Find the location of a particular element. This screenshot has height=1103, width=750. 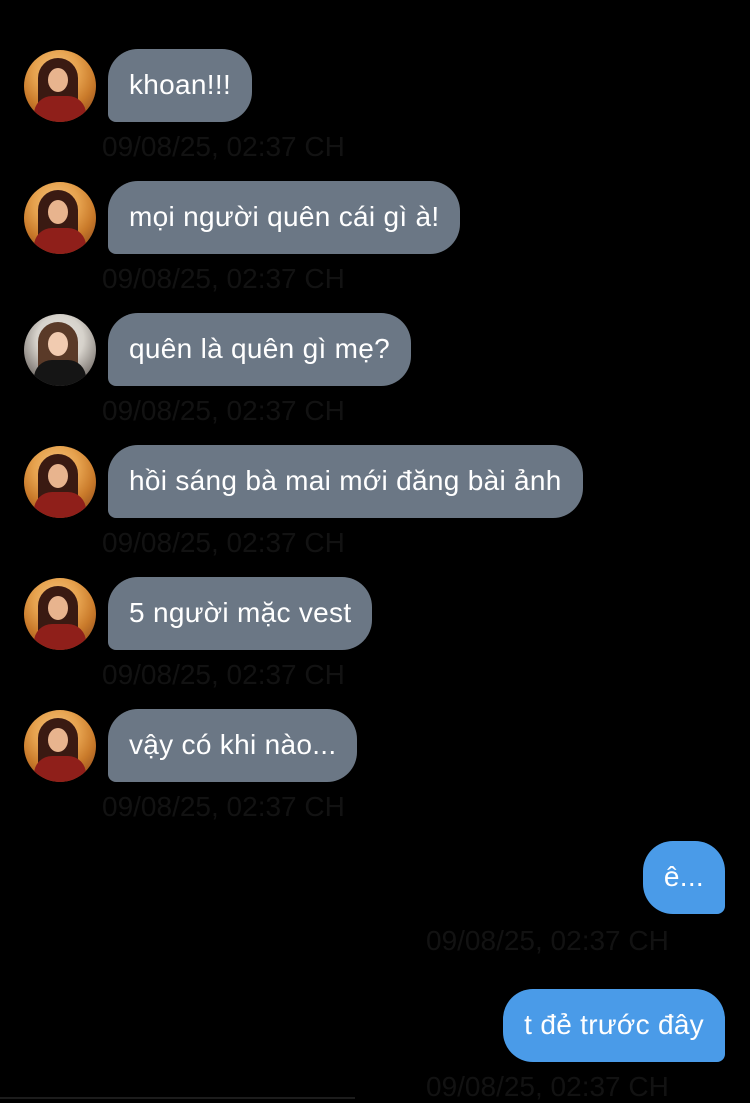

outgoing-message-bubble: t đẻ trước đây is located at coordinates (614, 1025).